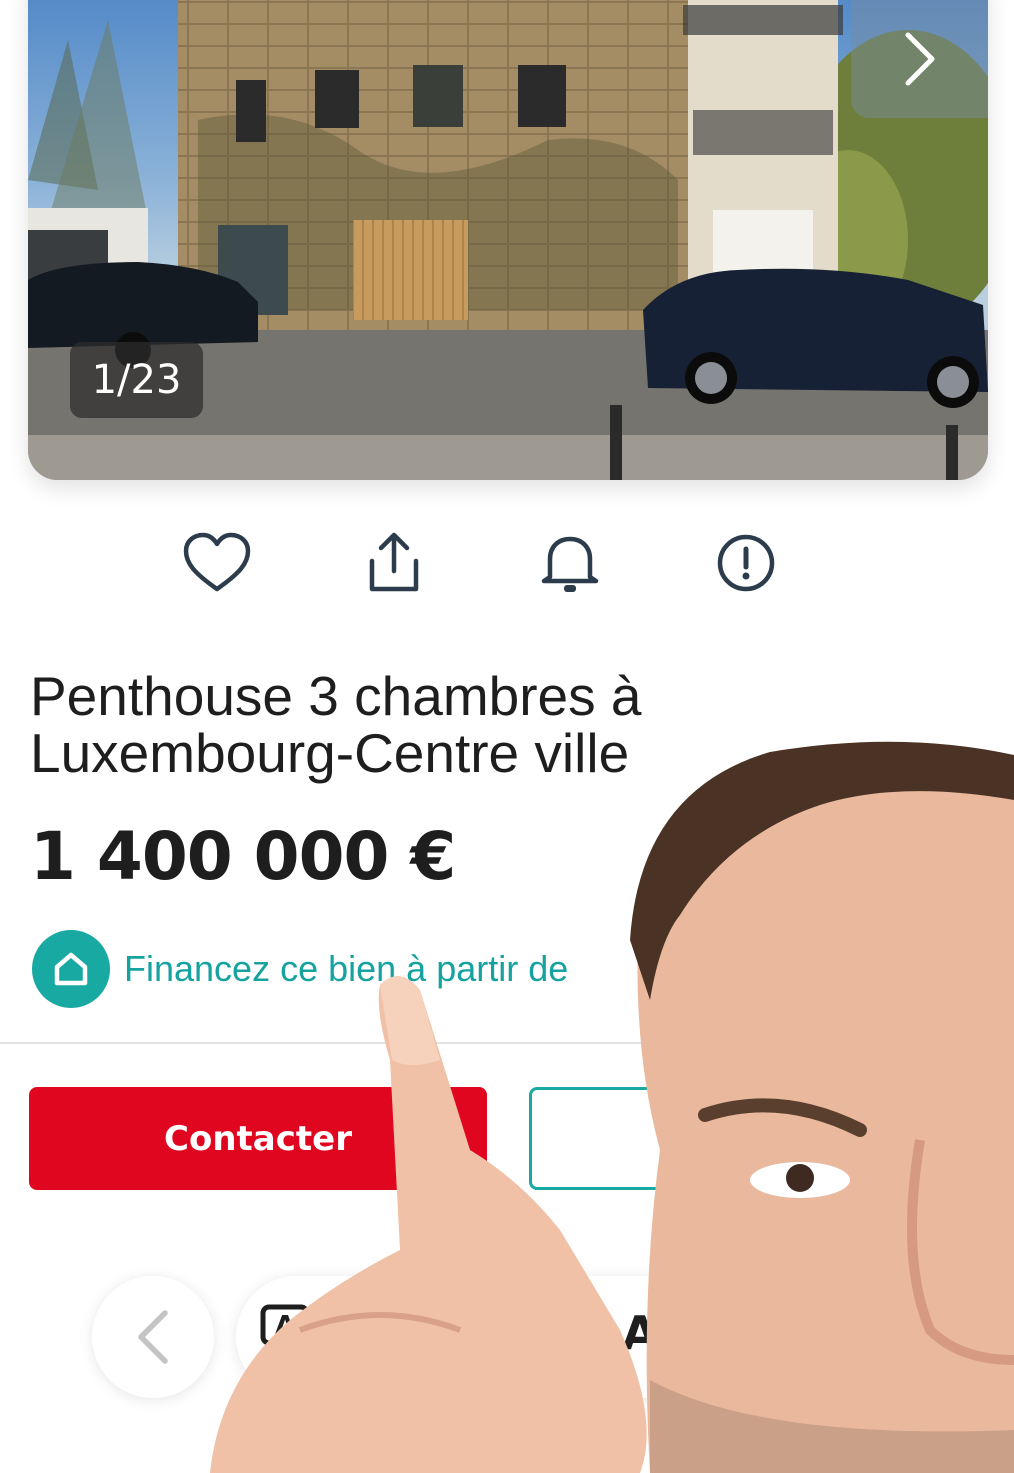 This screenshot has width=1014, height=1473. I want to click on contact-button: Contacter, so click(258, 1138).